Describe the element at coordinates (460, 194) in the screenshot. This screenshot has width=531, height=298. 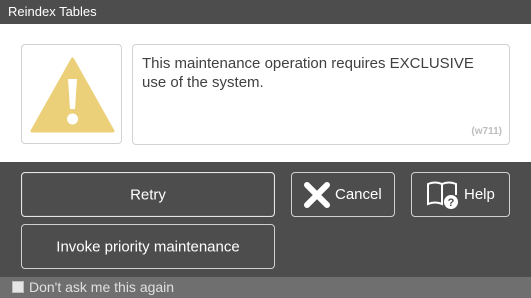
I see `help-button: ? Help` at that location.